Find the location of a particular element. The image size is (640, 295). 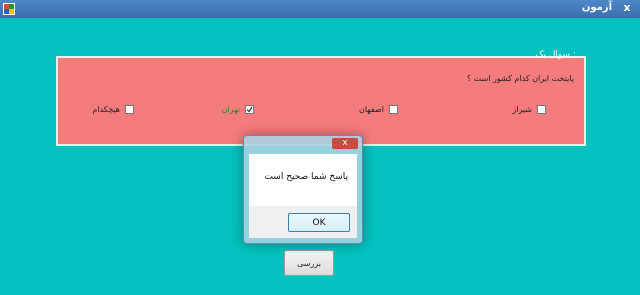

option-isfahan: اصفهان is located at coordinates (378, 109).